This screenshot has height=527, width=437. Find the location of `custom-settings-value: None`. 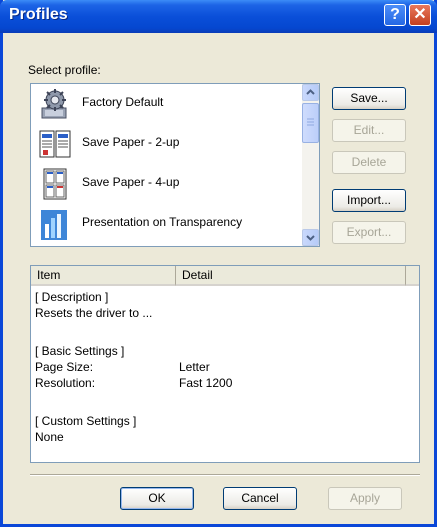

custom-settings-value: None is located at coordinates (49, 437).